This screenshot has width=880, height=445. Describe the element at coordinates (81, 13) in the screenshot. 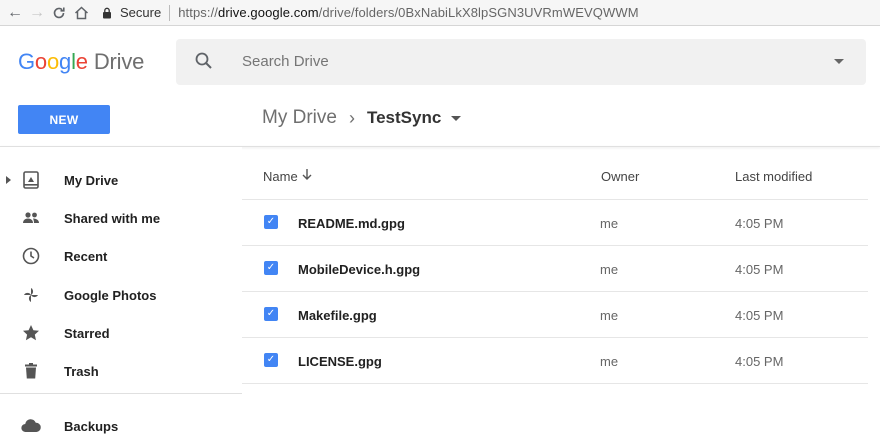

I see `home-icon` at that location.